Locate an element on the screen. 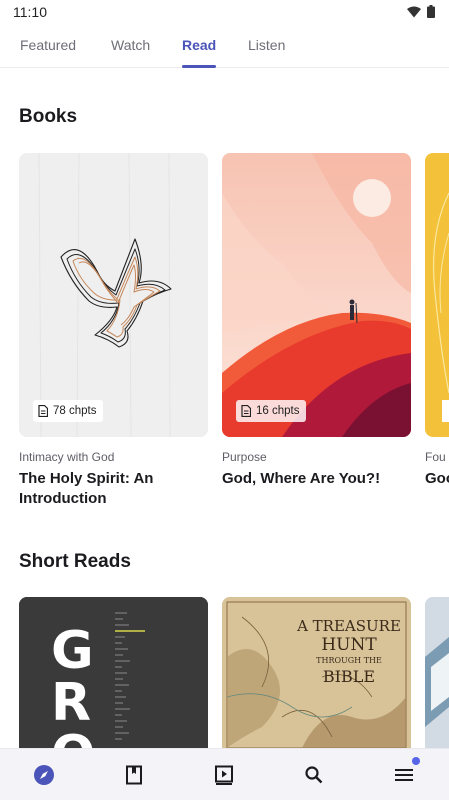  chapters-badge: 78 chpts is located at coordinates (68, 411).